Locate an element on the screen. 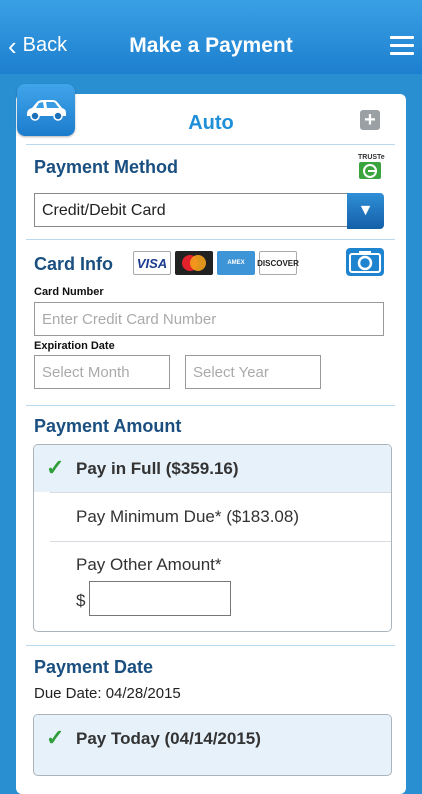 The height and width of the screenshot is (794, 422). card-info-heading: Card Info is located at coordinates (73, 264).